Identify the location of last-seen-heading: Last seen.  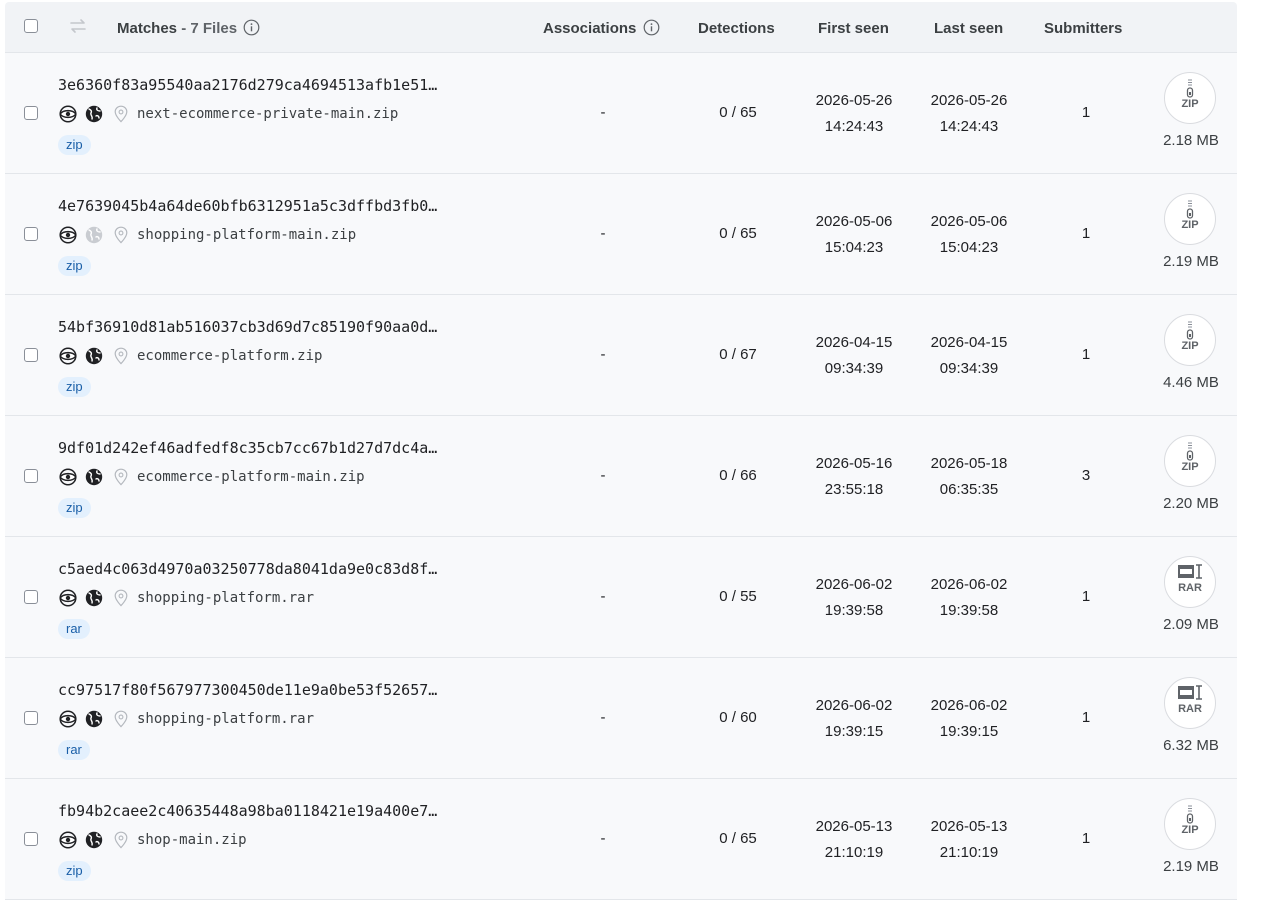
(968, 28).